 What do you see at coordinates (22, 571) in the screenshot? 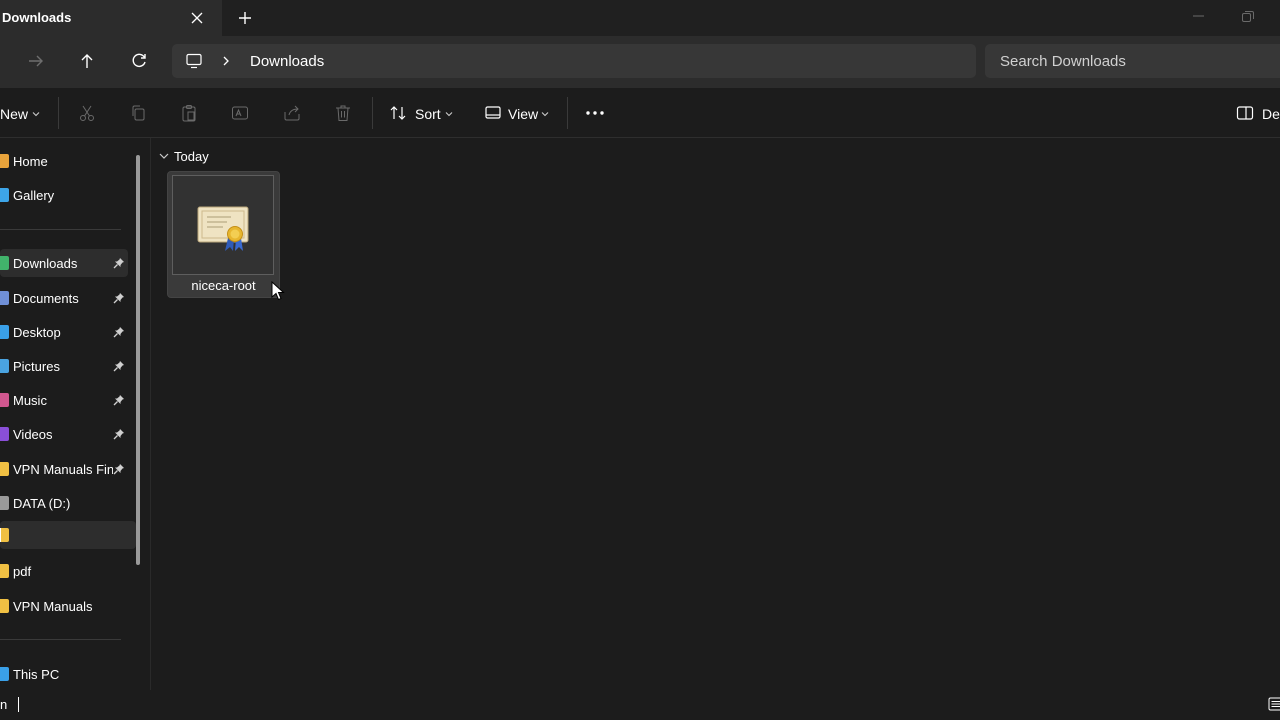
I see `sidebar-item-label: pdf` at bounding box center [22, 571].